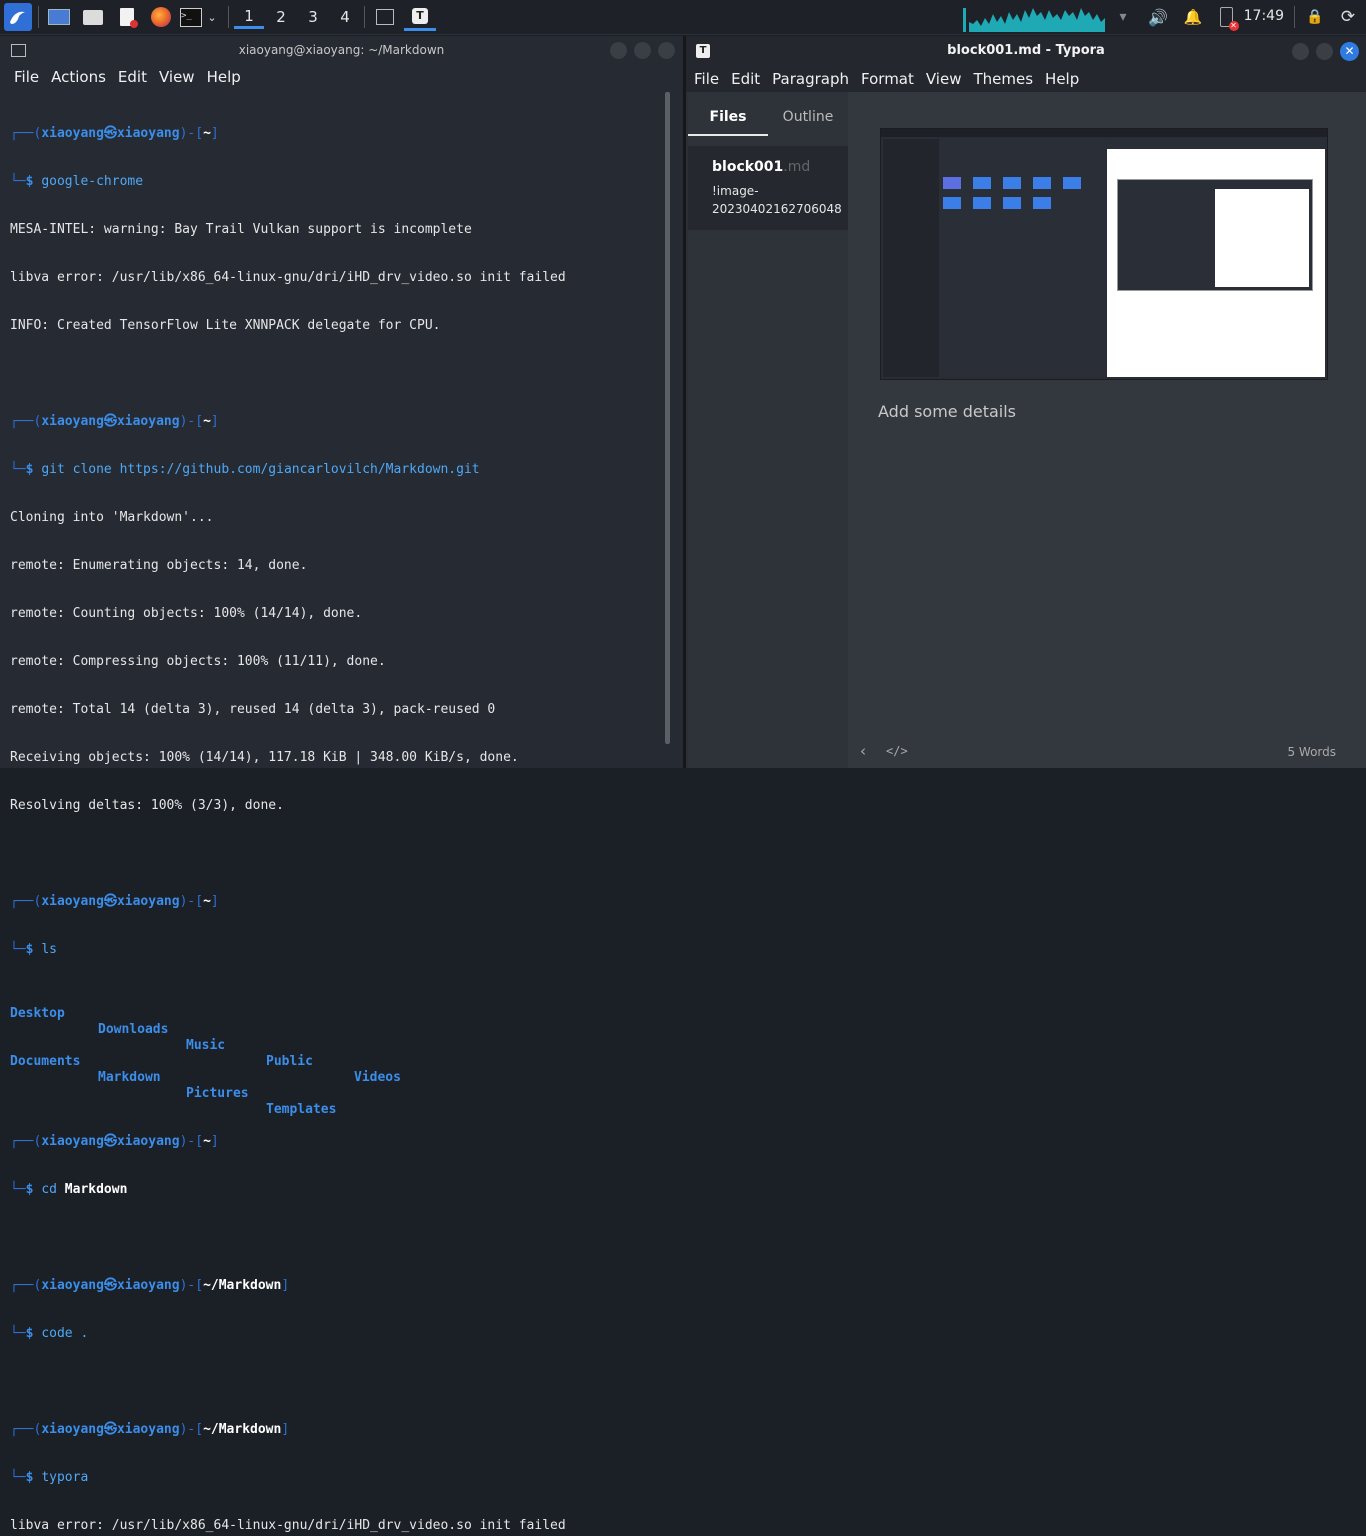  I want to click on typora-title: block001.md - Typora, so click(1026, 50).